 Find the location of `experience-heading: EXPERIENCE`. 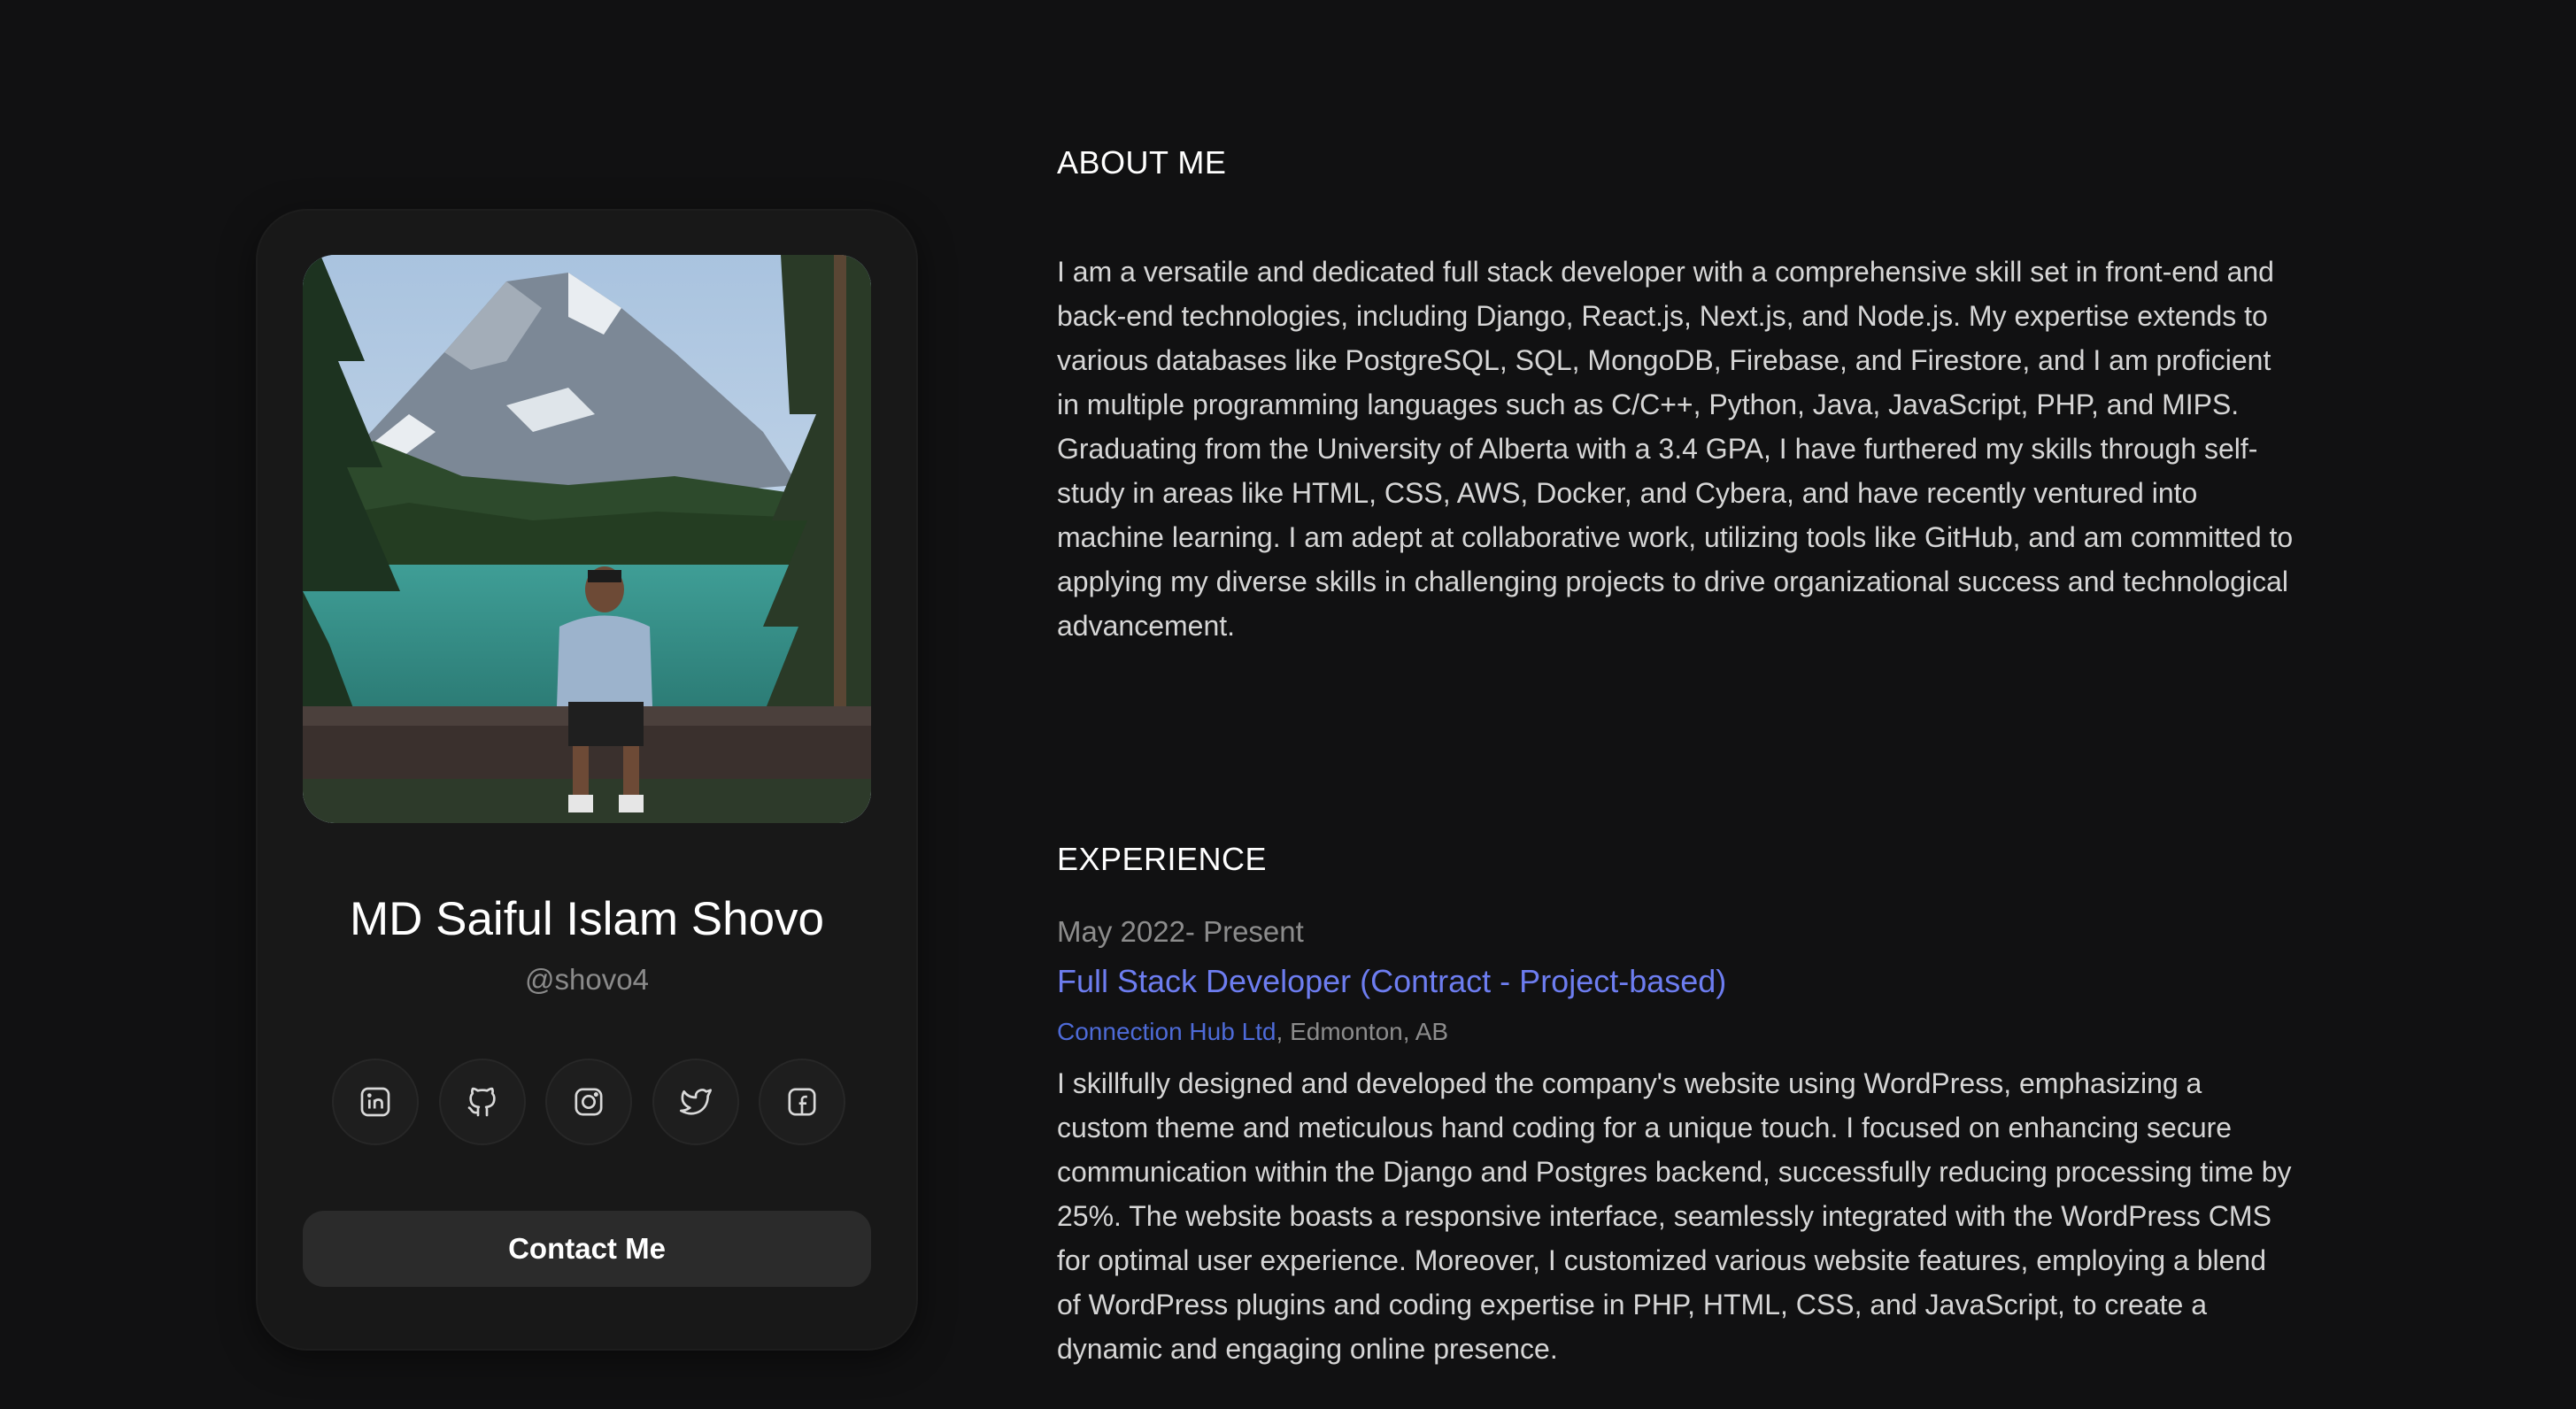

experience-heading: EXPERIENCE is located at coordinates (1162, 859).